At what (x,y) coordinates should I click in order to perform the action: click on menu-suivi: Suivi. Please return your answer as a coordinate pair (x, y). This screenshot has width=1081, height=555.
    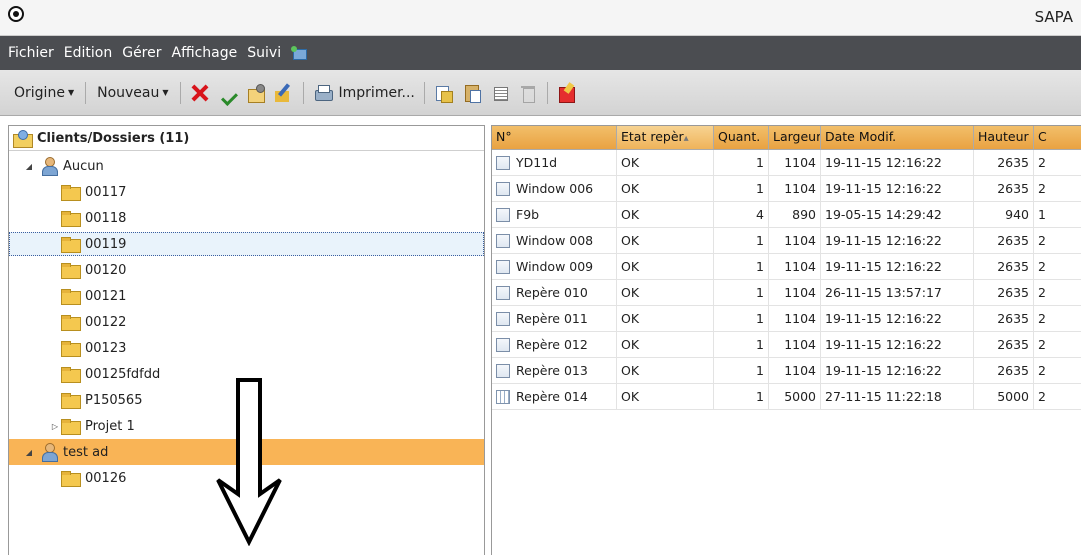
    Looking at the image, I should click on (264, 53).